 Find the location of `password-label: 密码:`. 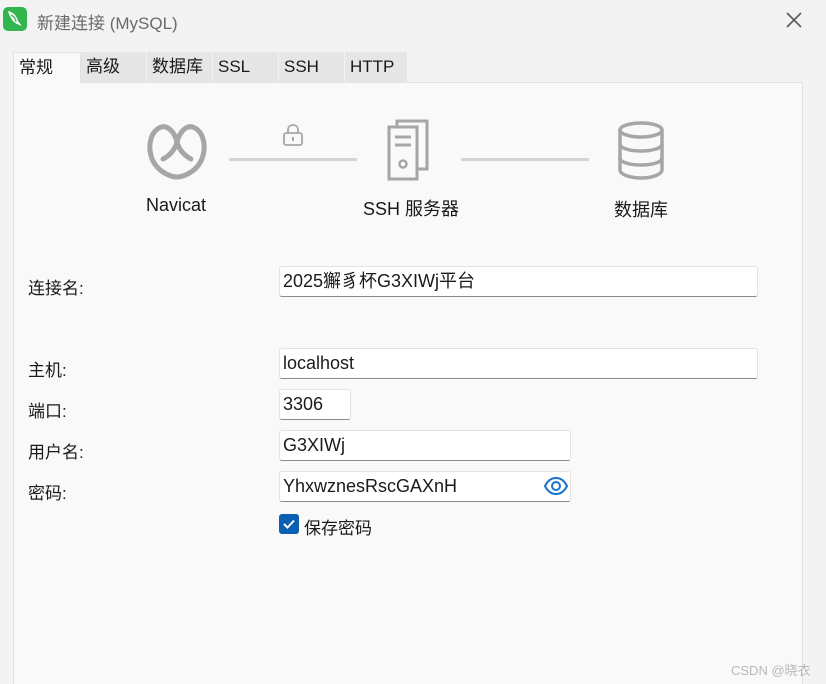

password-label: 密码: is located at coordinates (47, 493).